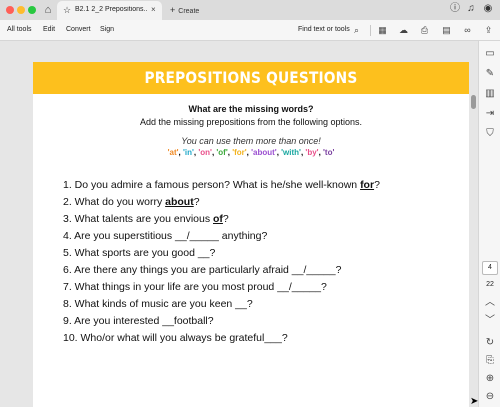 This screenshot has width=500, height=407. Describe the element at coordinates (263, 204) in the screenshot. I see `question-item: 2. What do you worry about?` at that location.